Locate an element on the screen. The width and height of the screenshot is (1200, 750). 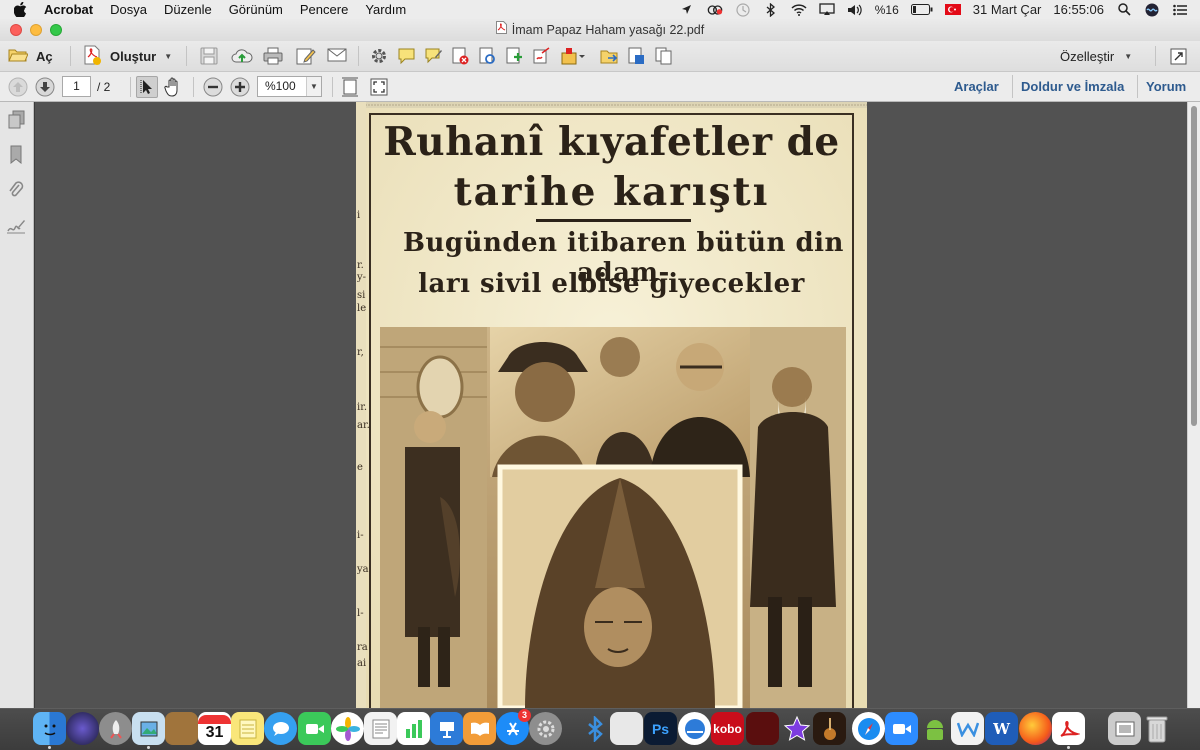
combine-files-icon is located at coordinates (663, 56).